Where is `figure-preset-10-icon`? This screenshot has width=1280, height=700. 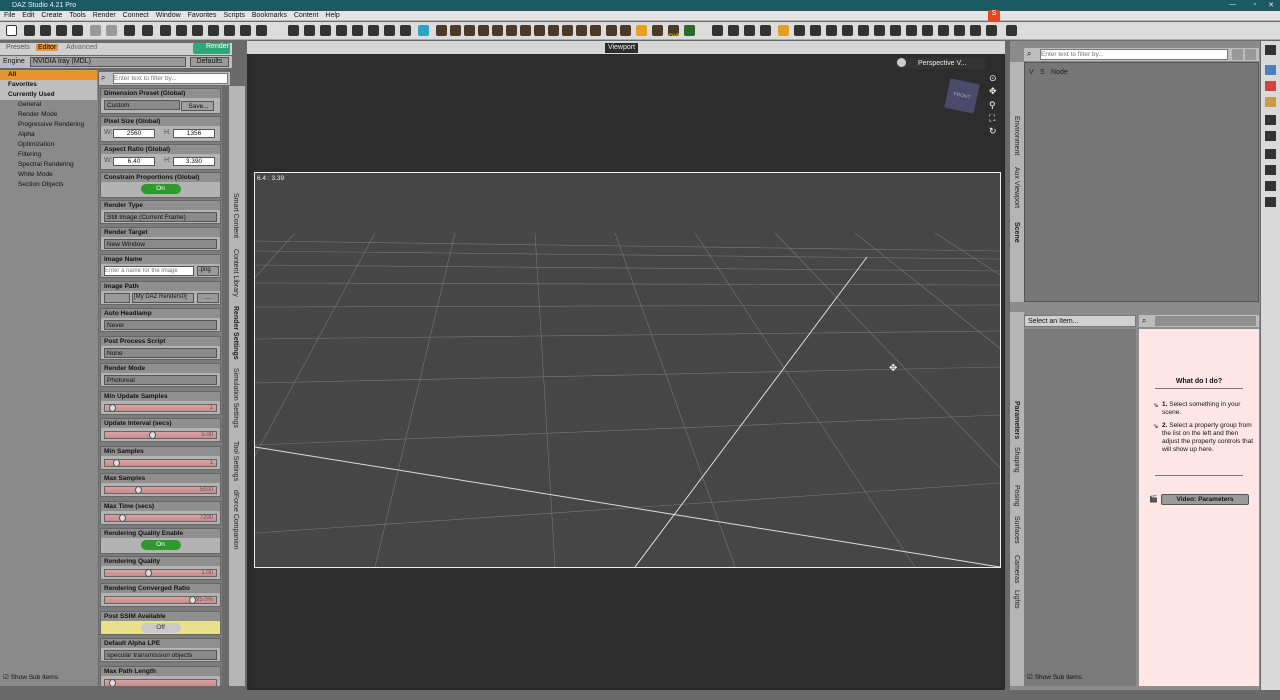 figure-preset-10-icon is located at coordinates (567, 30).